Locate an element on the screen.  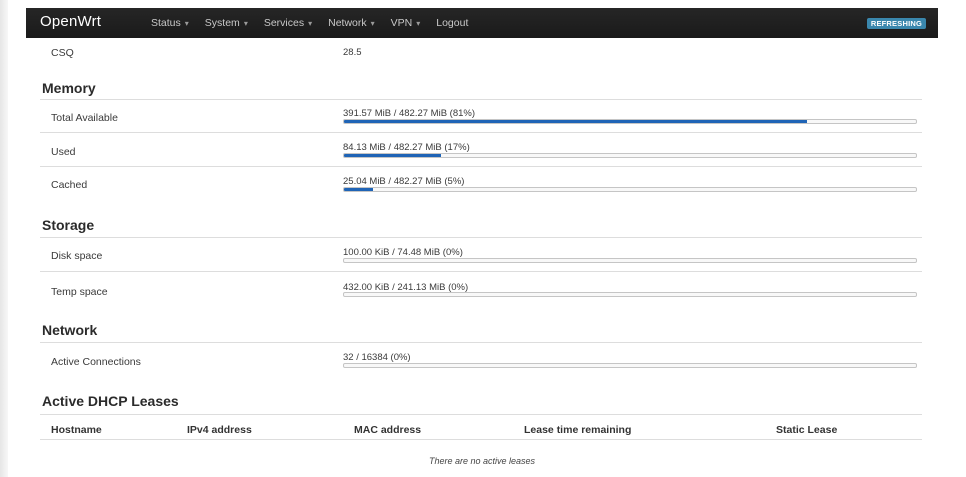
menu-vpn: VPN ▾ is located at coordinates (406, 23).